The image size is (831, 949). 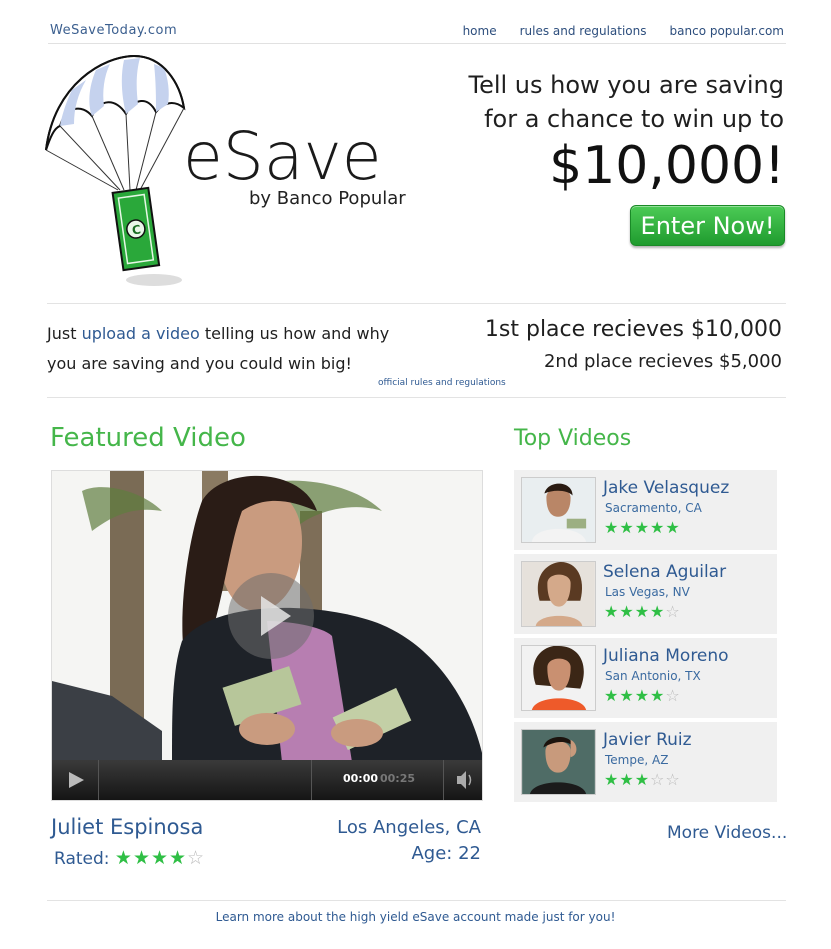 I want to click on featured-video-title: Featured Video, so click(x=148, y=438).